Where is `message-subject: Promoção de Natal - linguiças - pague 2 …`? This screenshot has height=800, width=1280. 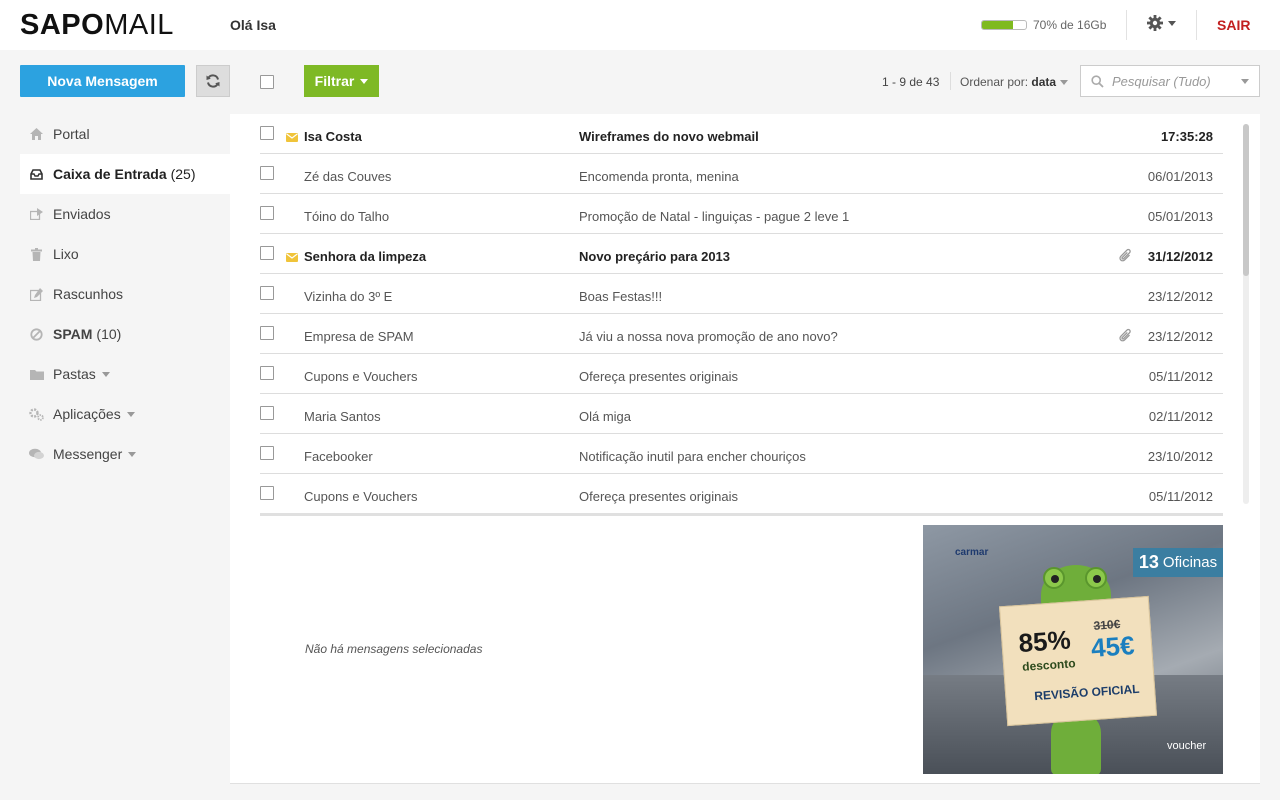
message-subject: Promoção de Natal - linguiças - pague 2 … is located at coordinates (714, 216).